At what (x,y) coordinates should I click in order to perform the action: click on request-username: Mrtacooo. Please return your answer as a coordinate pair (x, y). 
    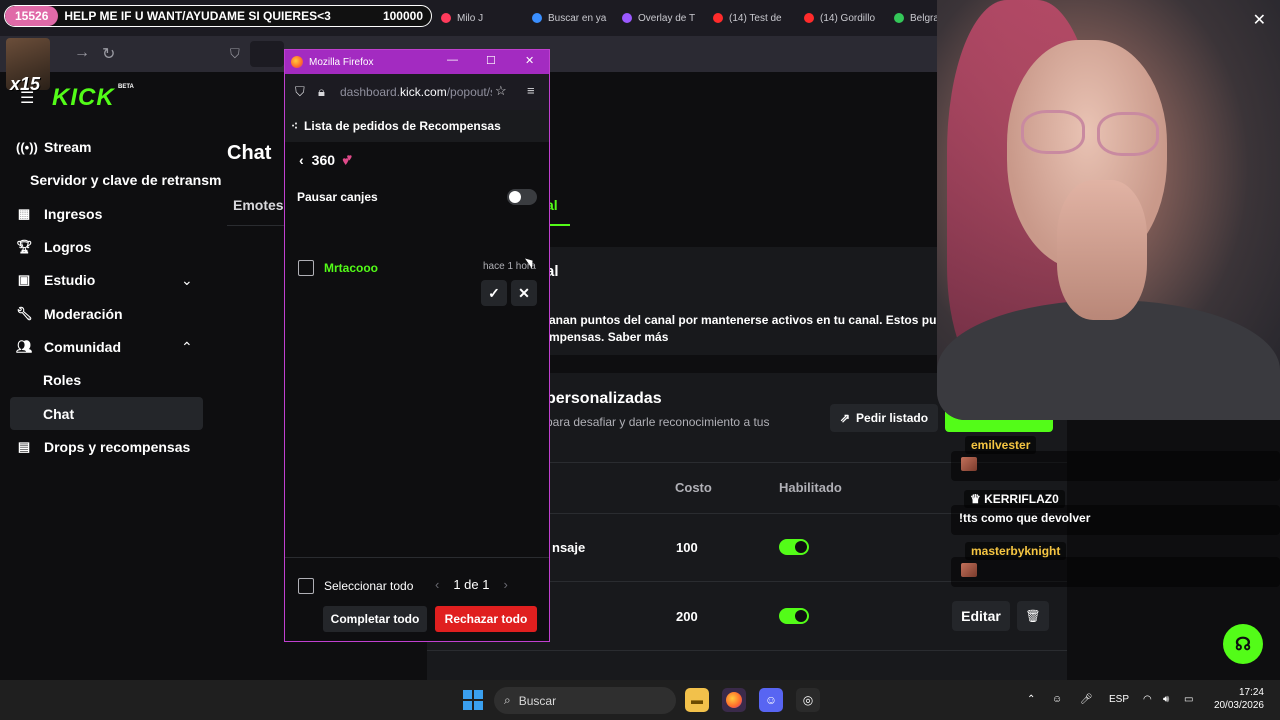
    Looking at the image, I should click on (351, 268).